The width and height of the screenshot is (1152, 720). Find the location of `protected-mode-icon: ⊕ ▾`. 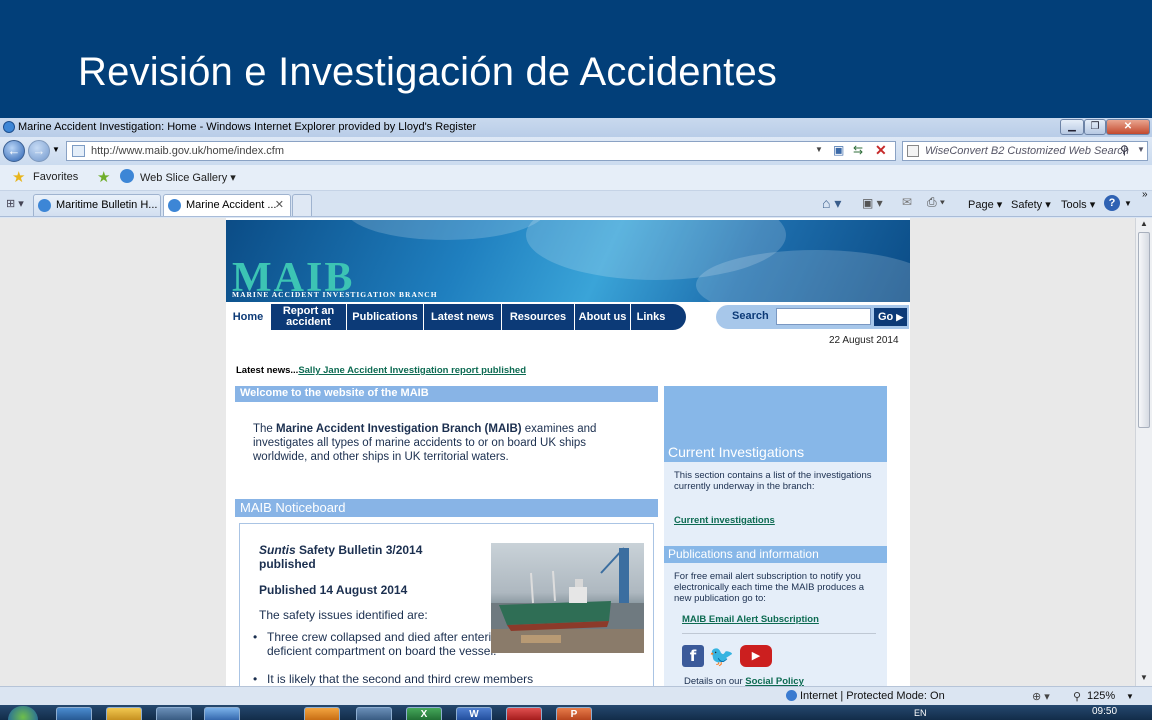

protected-mode-icon: ⊕ ▾ is located at coordinates (1041, 696).